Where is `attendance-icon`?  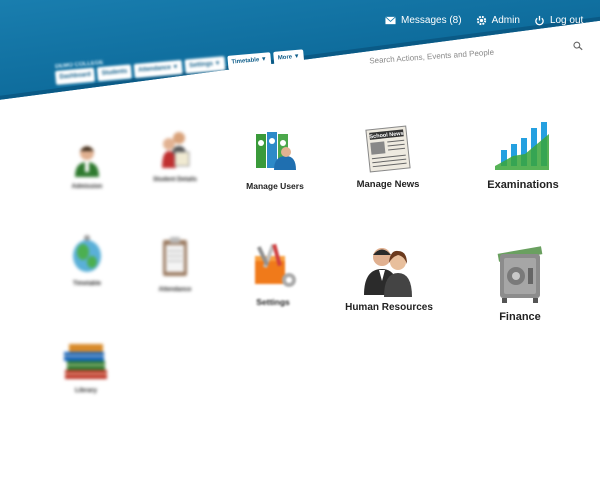
attendance-icon is located at coordinates (175, 256).